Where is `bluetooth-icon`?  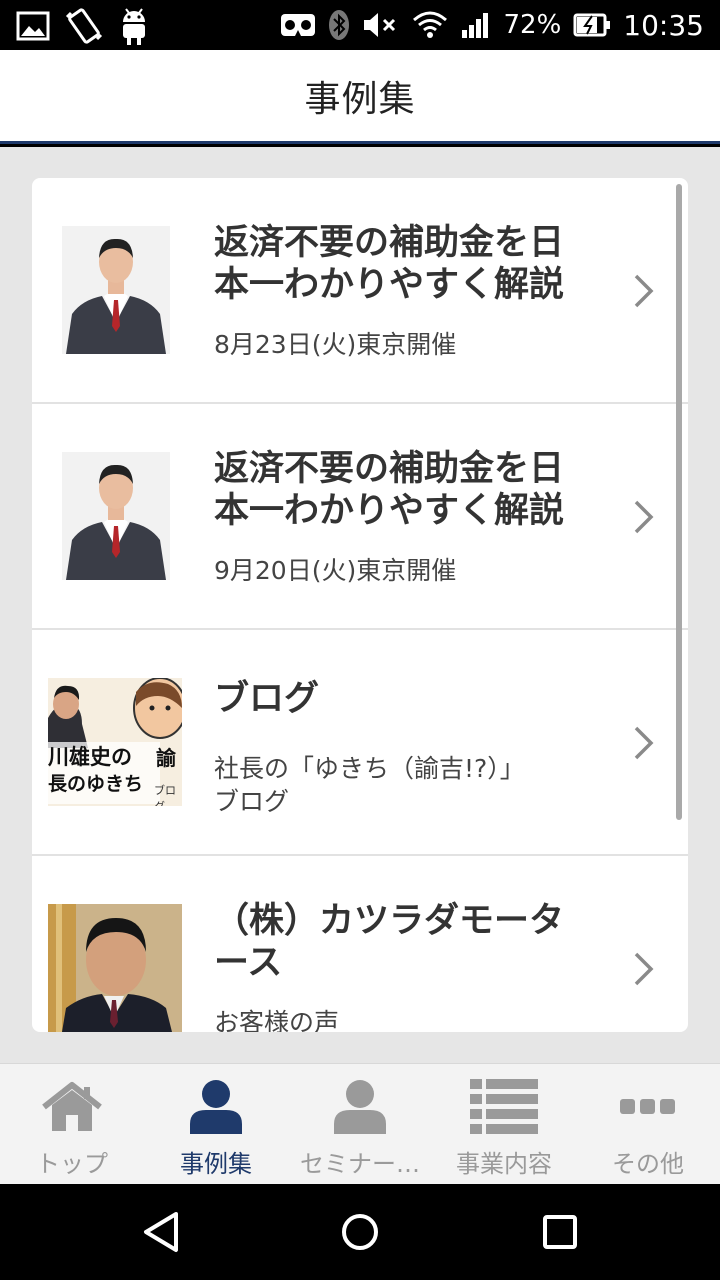
bluetooth-icon is located at coordinates (339, 25).